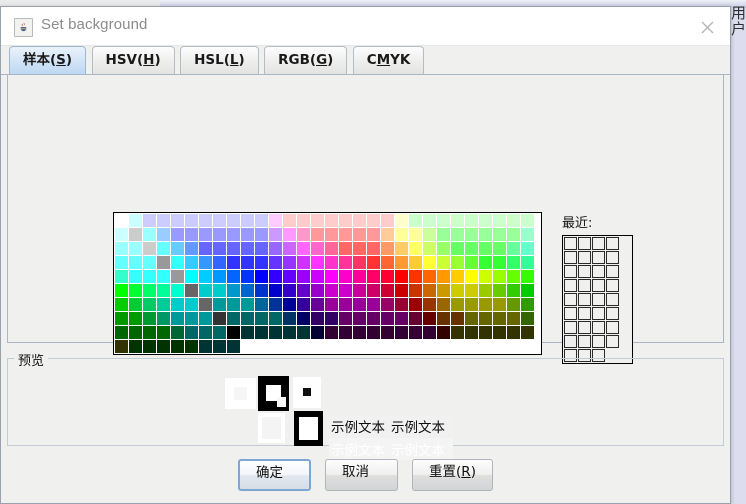 Image resolution: width=746 pixels, height=504 pixels. Describe the element at coordinates (362, 475) in the screenshot. I see `cancel-button: 取消` at that location.